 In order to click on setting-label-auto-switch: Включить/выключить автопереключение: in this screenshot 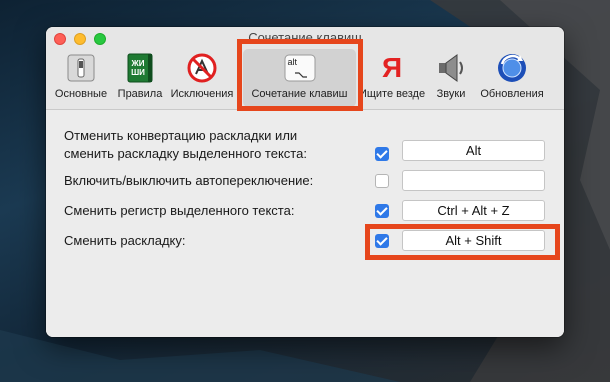, I will do `click(189, 180)`.